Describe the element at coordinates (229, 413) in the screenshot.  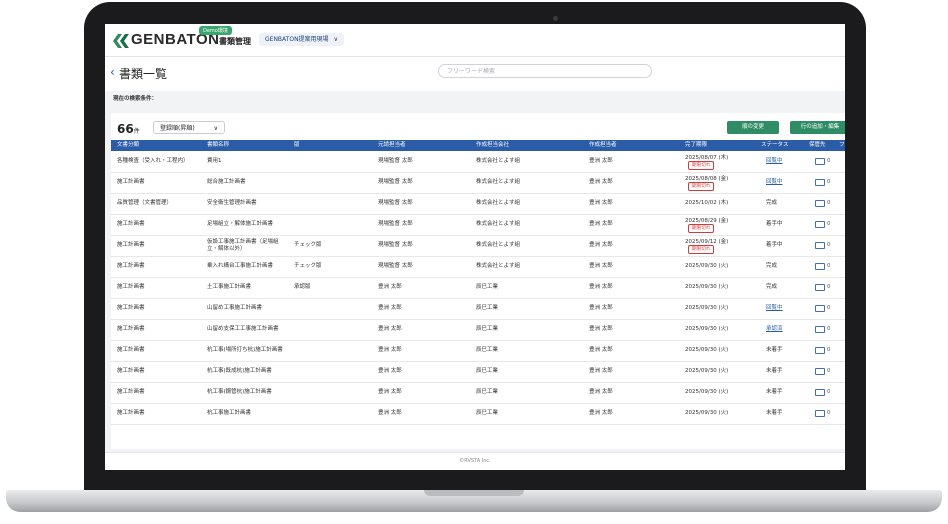
I see `cell-name: 杭工事施工計画書` at that location.